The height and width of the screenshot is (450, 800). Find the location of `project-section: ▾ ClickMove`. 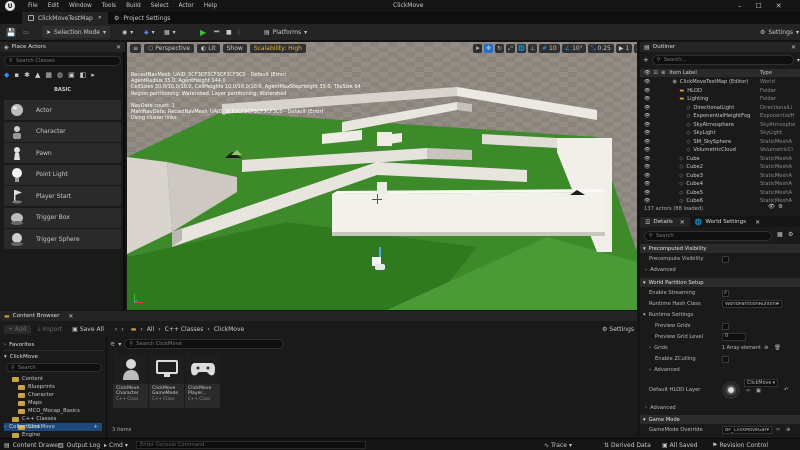

project-section: ▾ ClickMove is located at coordinates (54, 357).